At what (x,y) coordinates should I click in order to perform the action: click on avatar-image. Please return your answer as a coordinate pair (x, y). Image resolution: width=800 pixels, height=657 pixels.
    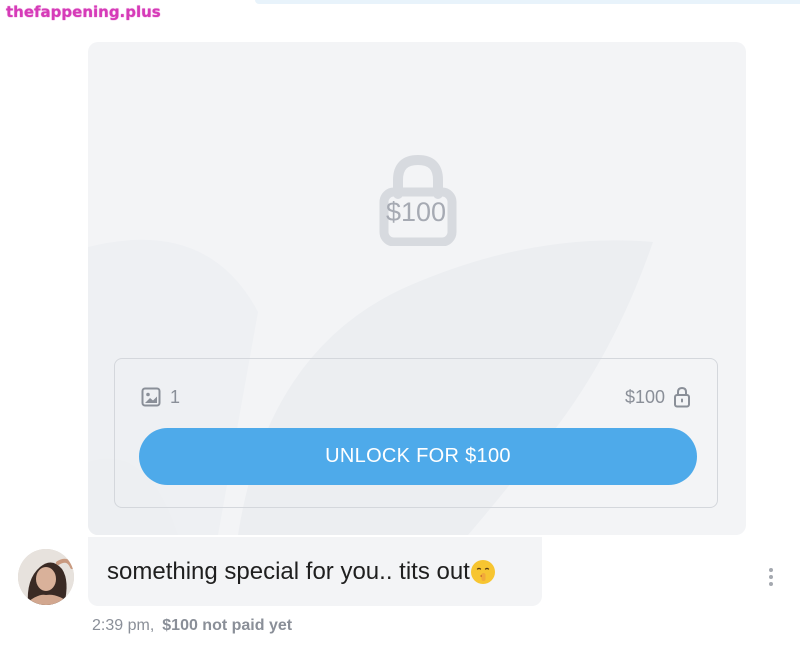
    Looking at the image, I should click on (46, 577).